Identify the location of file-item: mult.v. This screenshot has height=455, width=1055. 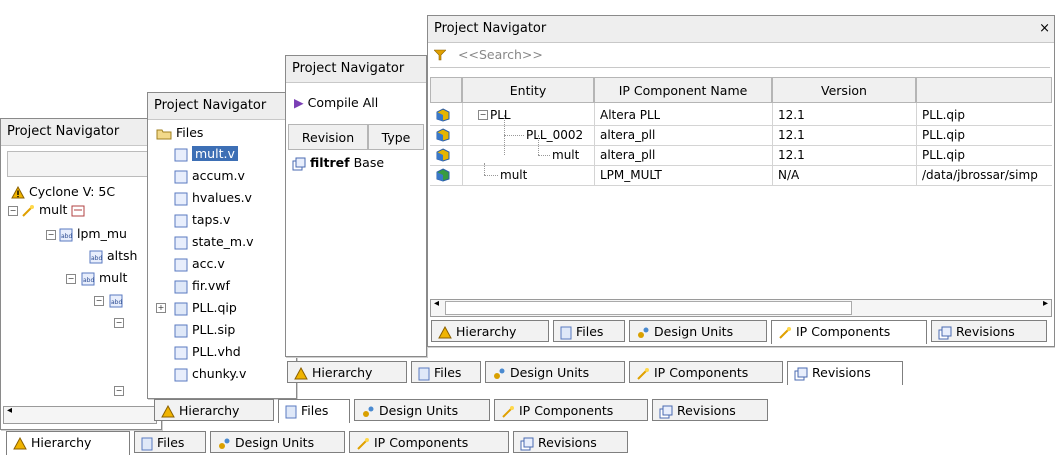
(206, 154).